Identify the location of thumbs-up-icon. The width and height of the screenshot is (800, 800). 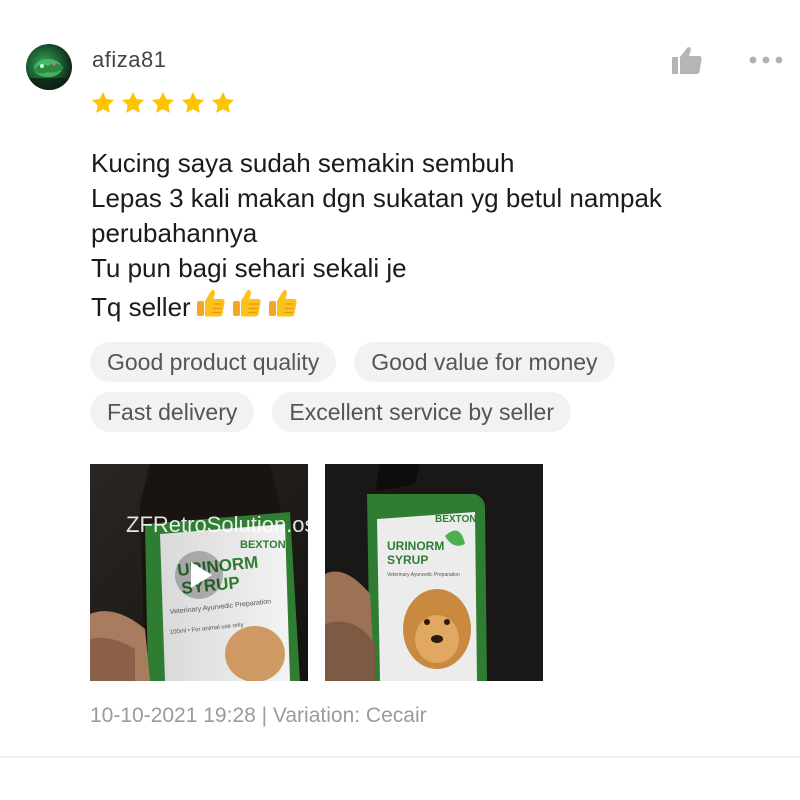
(687, 60).